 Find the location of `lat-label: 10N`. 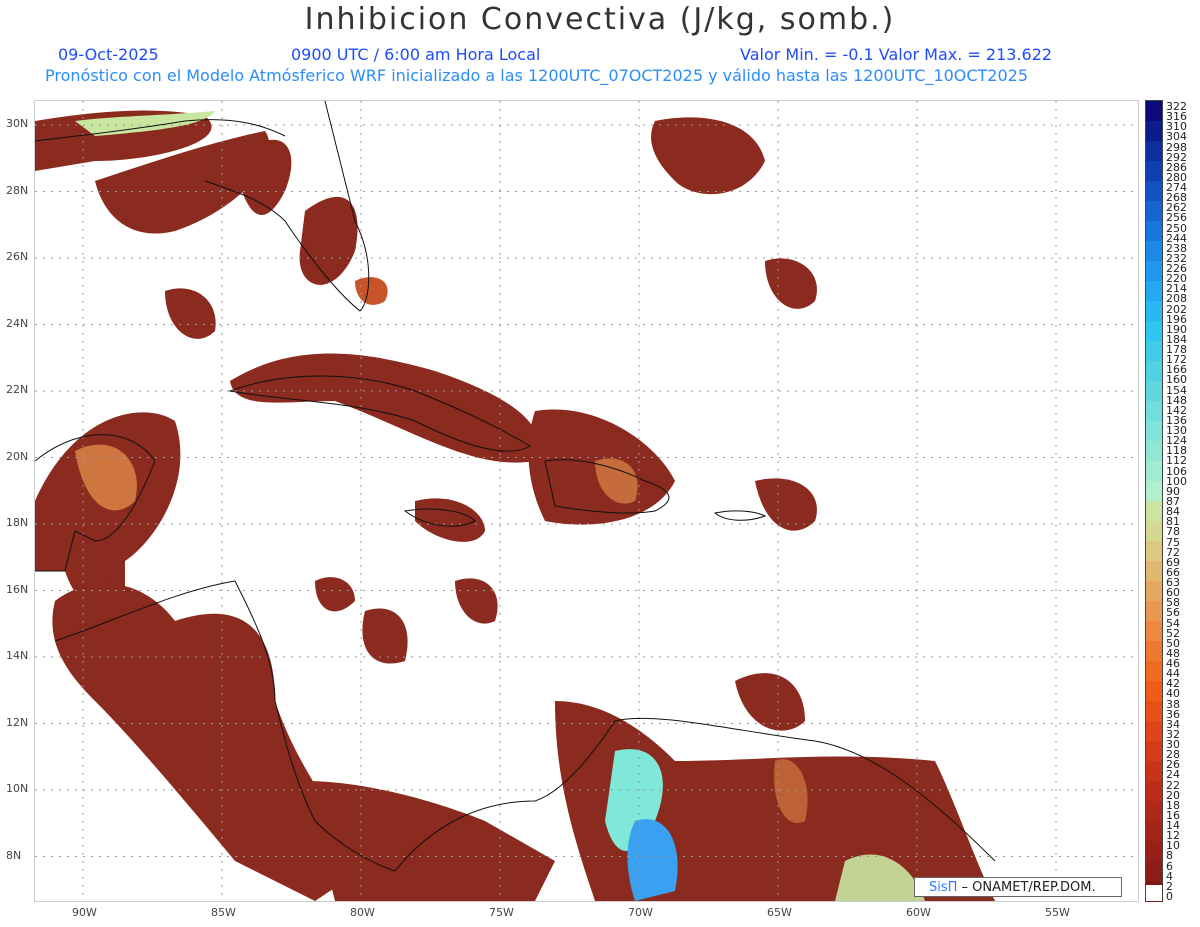

lat-label: 10N is located at coordinates (17, 788).